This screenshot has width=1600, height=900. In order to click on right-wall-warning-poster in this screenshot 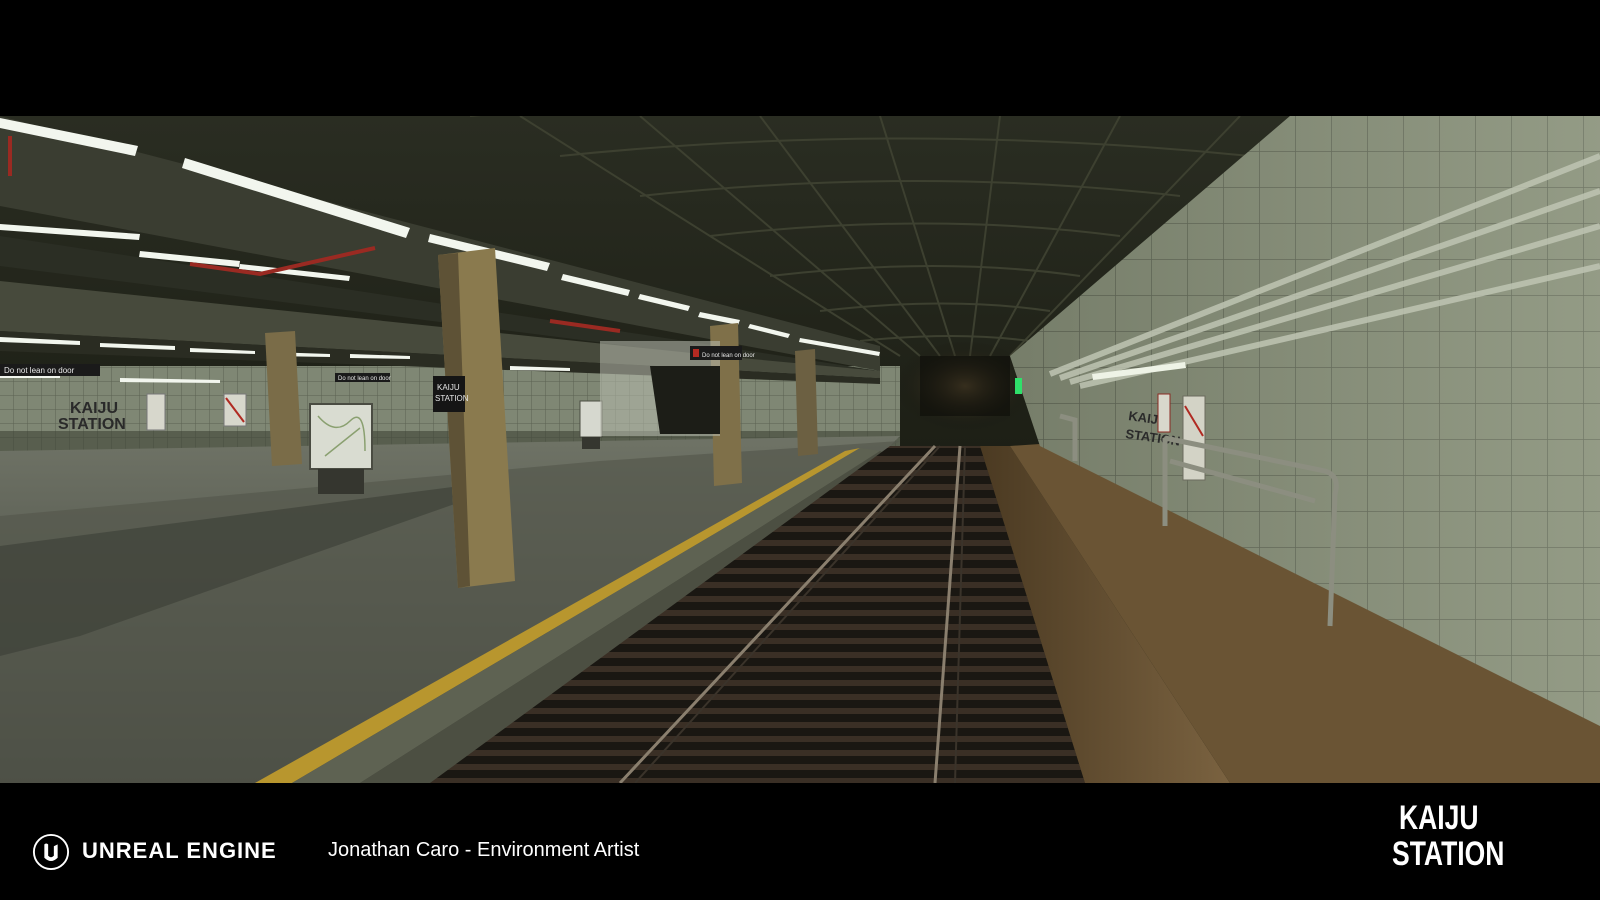, I will do `click(1164, 413)`.